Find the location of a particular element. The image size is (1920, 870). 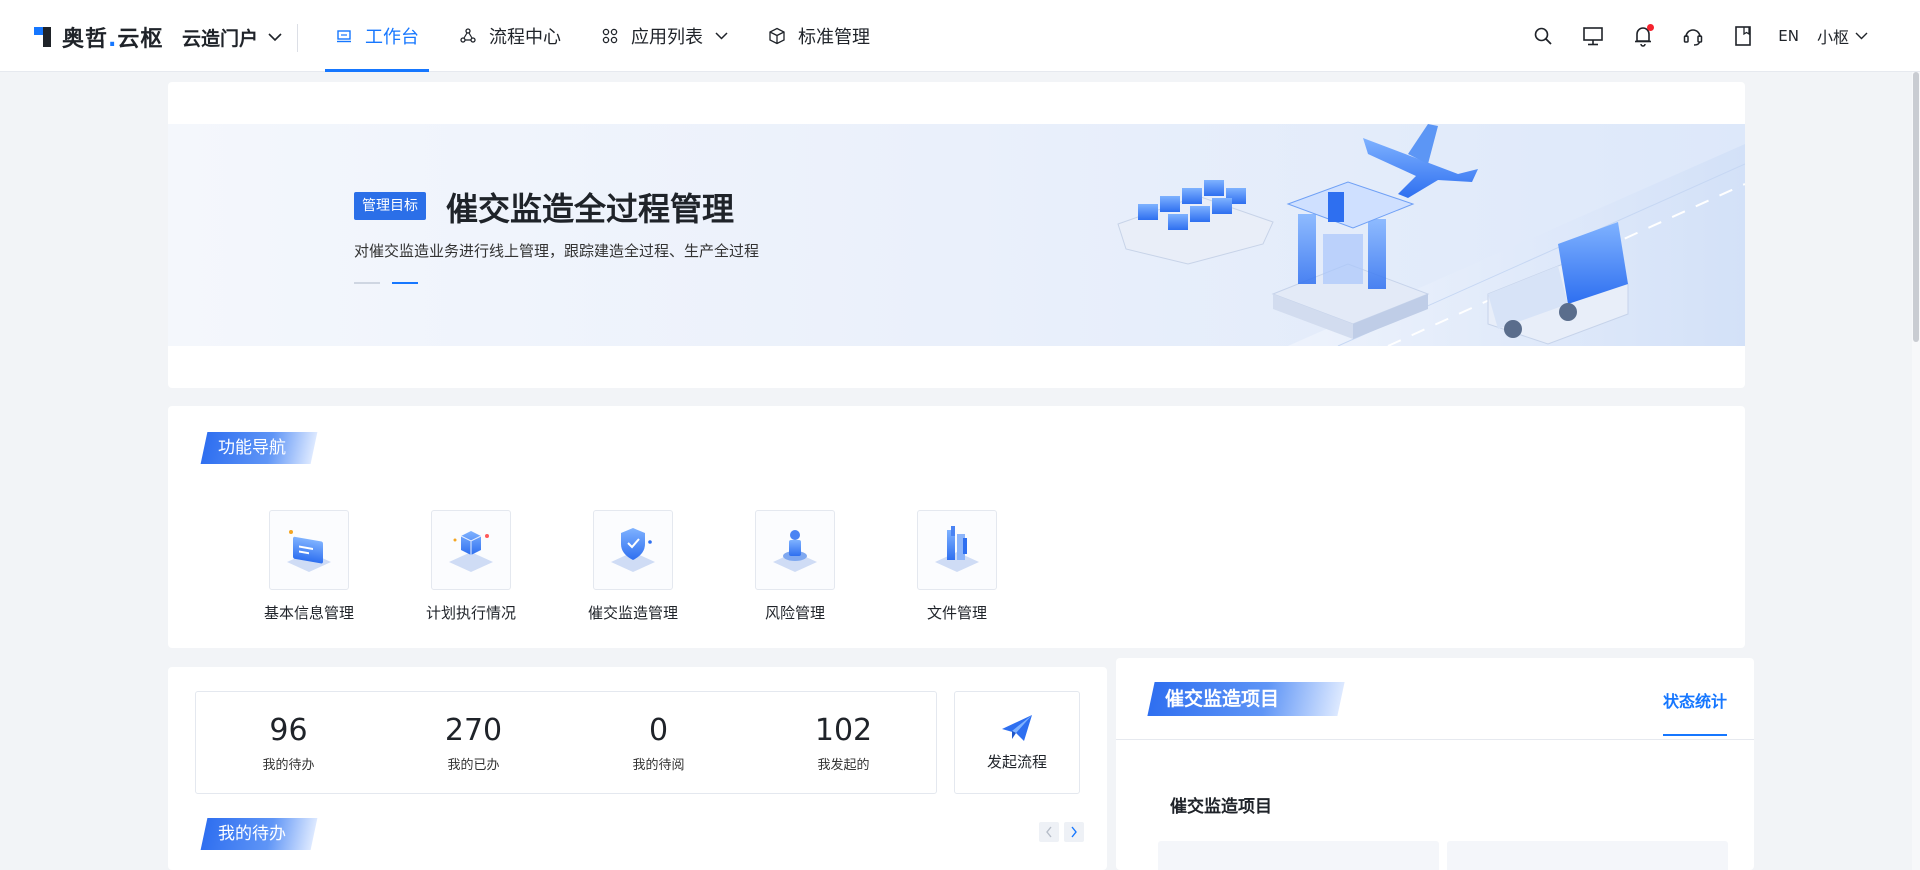

project-subtitle: 催交监造项目 is located at coordinates (1221, 807).